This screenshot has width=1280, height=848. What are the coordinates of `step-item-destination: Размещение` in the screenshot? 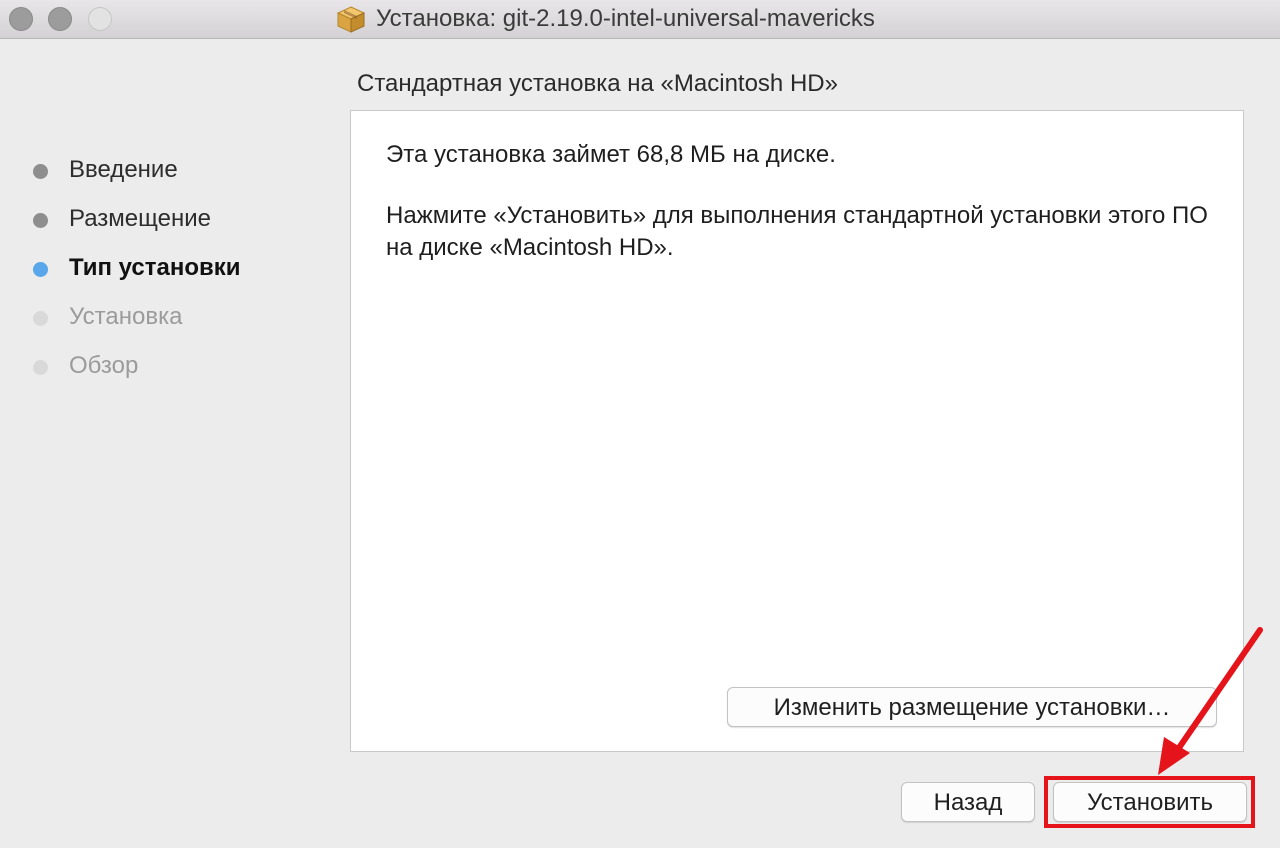 It's located at (170, 221).